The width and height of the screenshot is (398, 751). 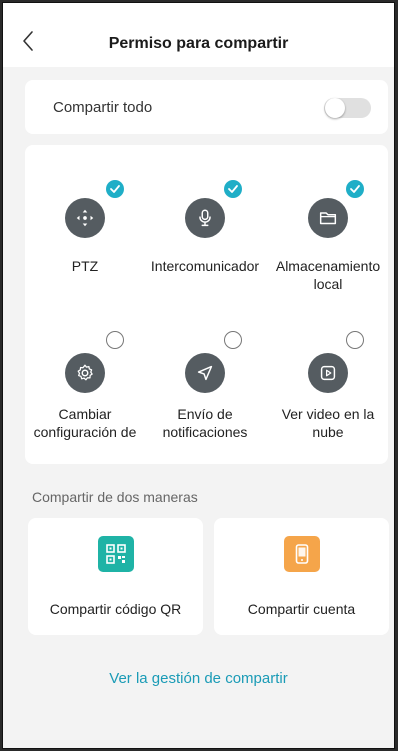 What do you see at coordinates (206, 107) in the screenshot?
I see `share-all-row: Compartir todo` at bounding box center [206, 107].